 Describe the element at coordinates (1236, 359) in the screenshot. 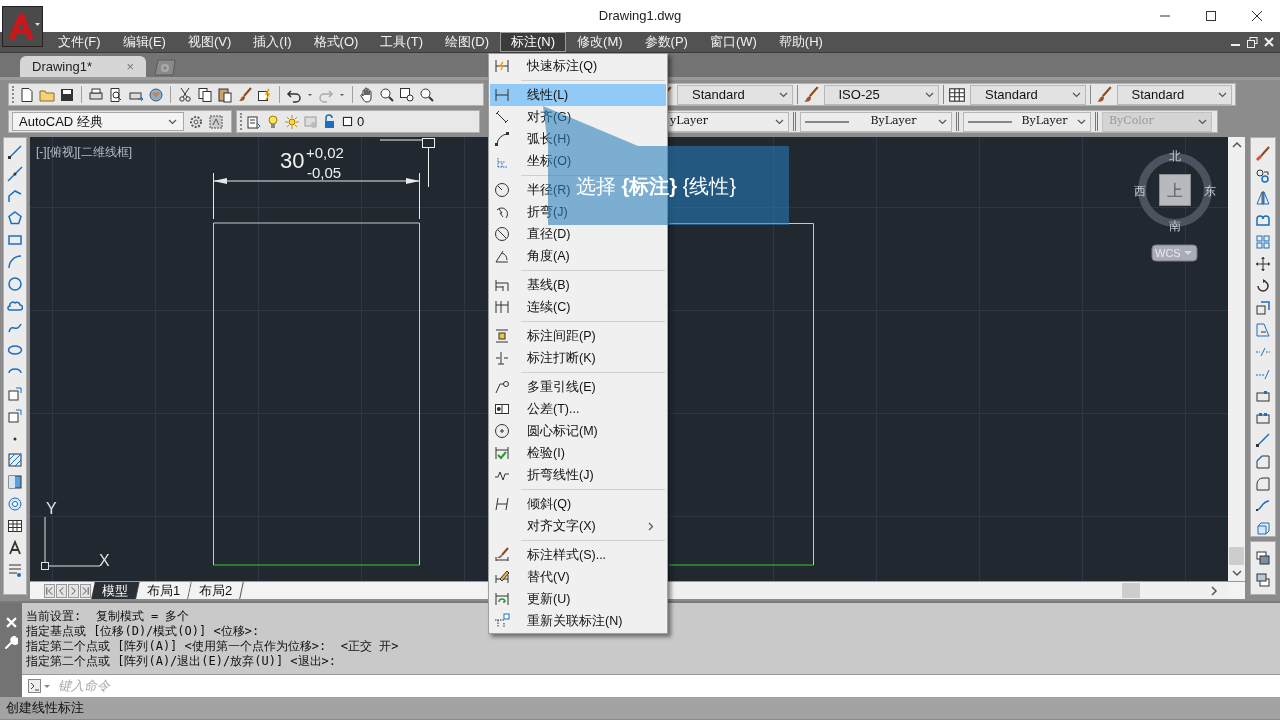

I see `vertical-scrollbar` at that location.